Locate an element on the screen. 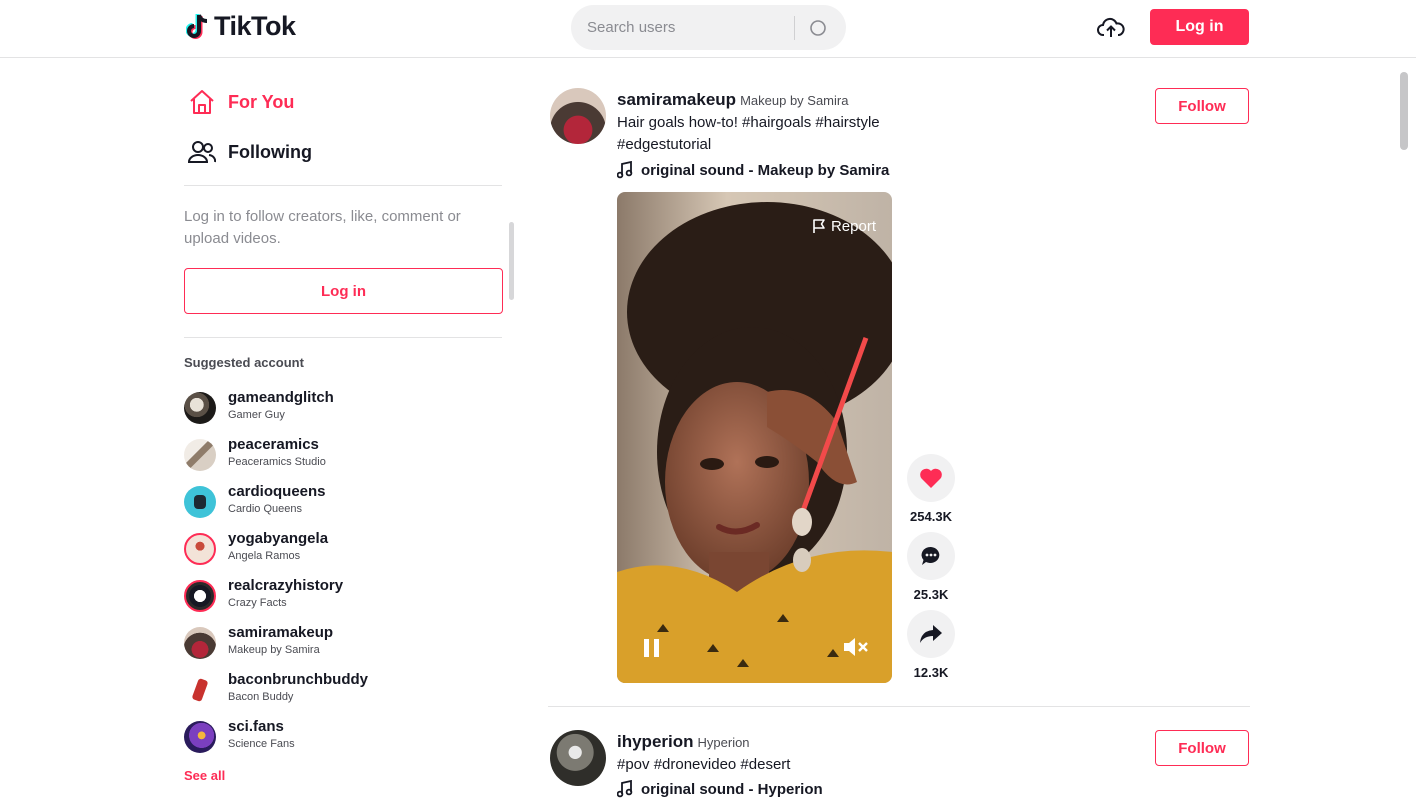 This screenshot has height=798, width=1416. post-nickname: Makeup by Samira is located at coordinates (794, 100).